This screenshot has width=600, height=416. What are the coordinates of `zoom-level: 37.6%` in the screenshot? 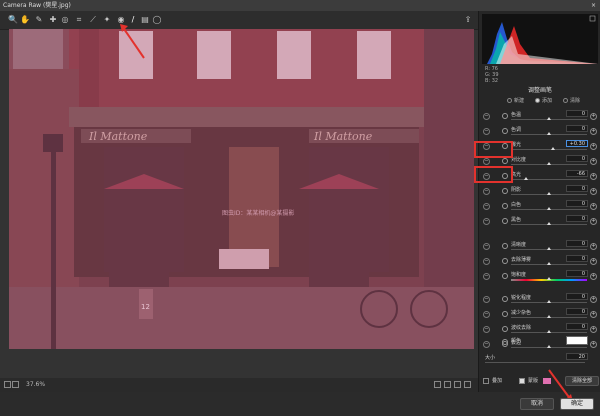 It's located at (35, 384).